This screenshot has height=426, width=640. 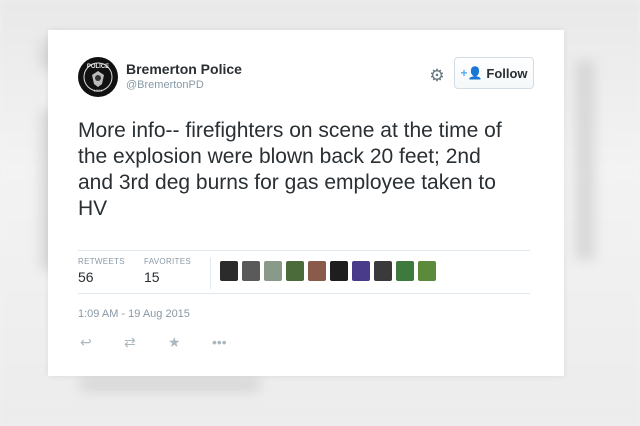 I want to click on svg-text: POLICE, so click(x=98, y=67).